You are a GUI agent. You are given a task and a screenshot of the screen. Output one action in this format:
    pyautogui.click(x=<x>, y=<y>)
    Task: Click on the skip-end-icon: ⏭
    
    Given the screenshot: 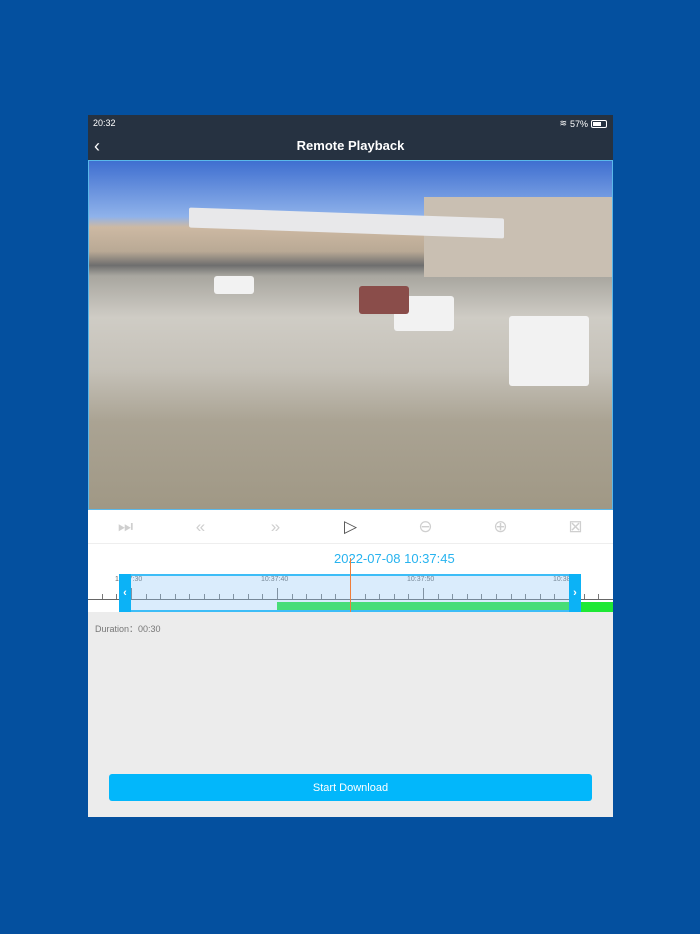 What is the action you would take?
    pyautogui.click(x=125, y=526)
    